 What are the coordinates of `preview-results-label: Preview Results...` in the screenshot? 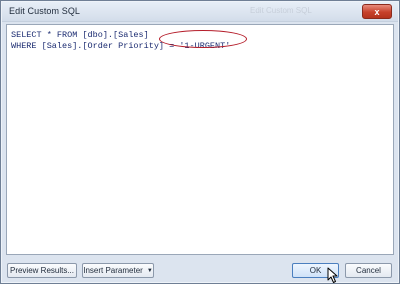 It's located at (42, 270).